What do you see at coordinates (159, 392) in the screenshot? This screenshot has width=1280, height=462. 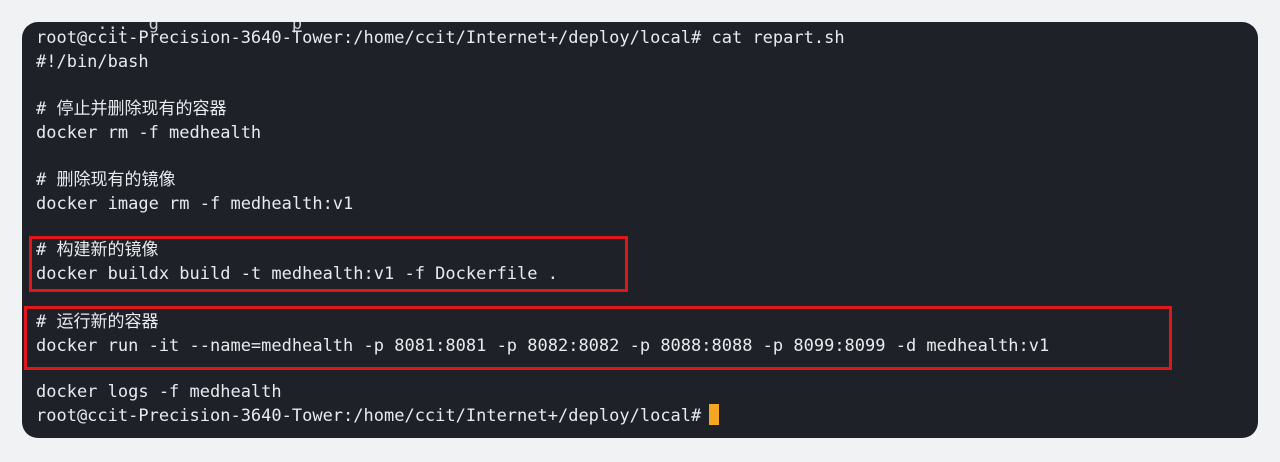 I see `docker-logs-command: docker logs -f medhealth` at bounding box center [159, 392].